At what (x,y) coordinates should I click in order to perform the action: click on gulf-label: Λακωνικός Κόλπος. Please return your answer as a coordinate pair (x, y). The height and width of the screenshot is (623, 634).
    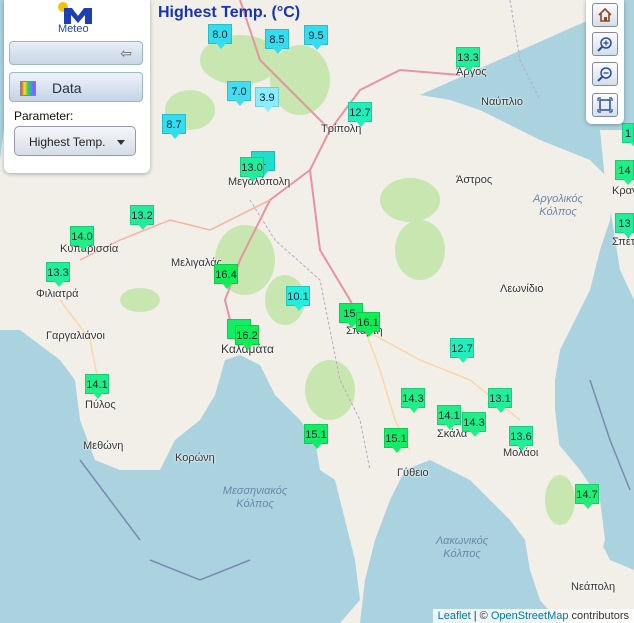
    Looking at the image, I should click on (462, 547).